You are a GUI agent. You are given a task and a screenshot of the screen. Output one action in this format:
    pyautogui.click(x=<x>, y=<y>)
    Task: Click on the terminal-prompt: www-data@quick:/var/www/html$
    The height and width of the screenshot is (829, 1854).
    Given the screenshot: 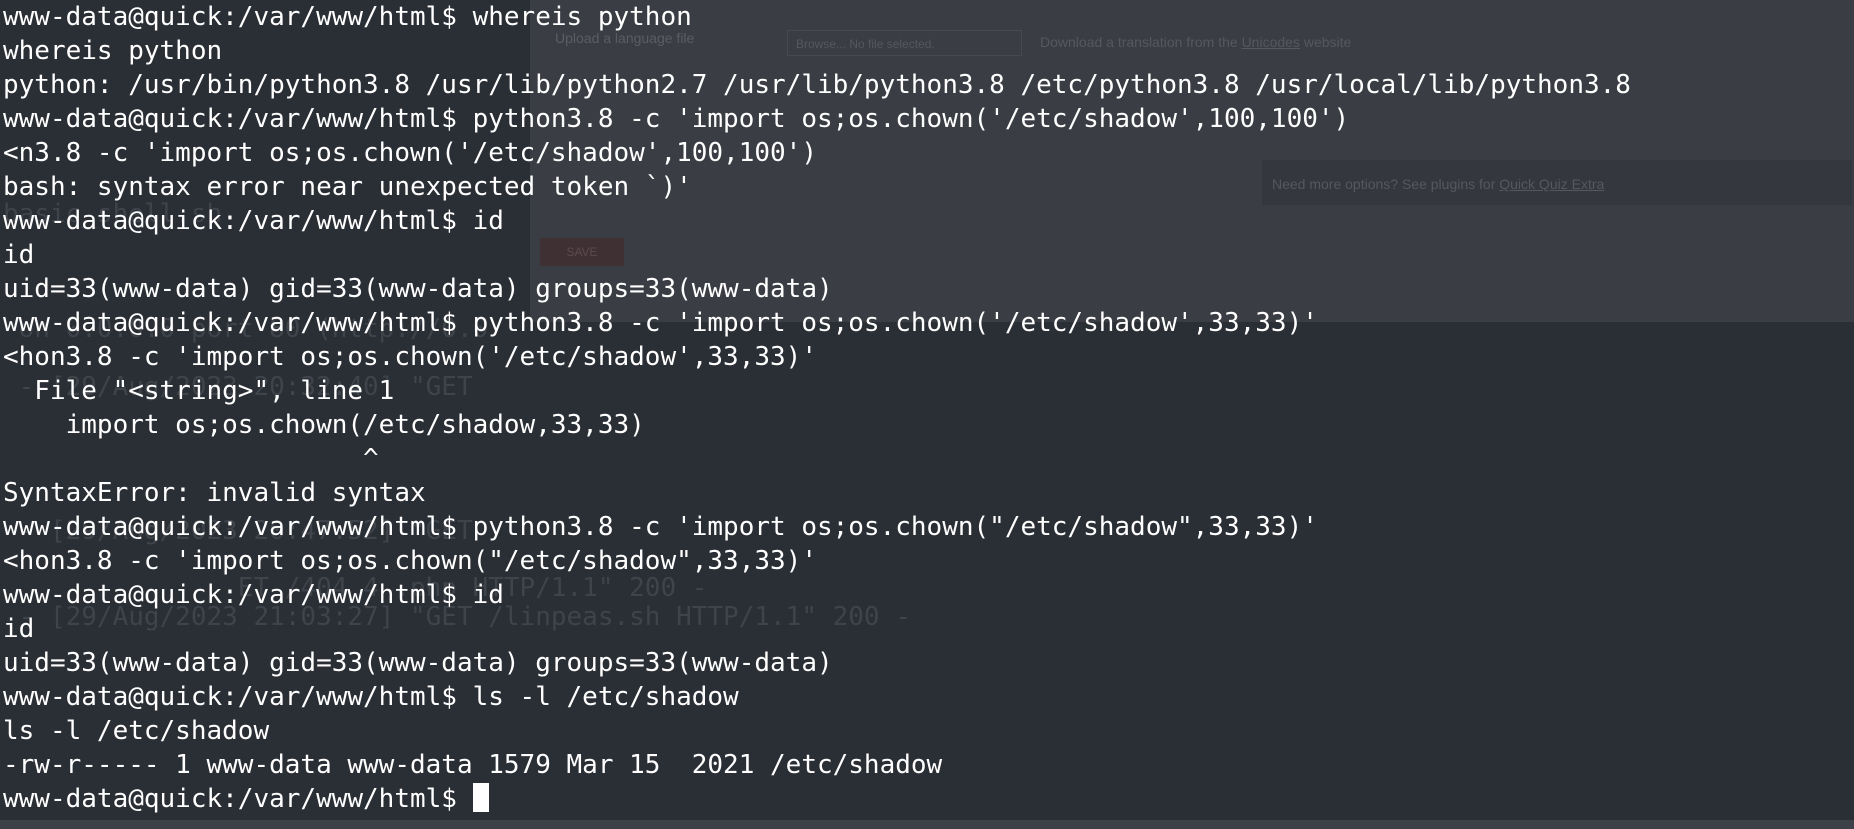 What is the action you would take?
    pyautogui.click(x=238, y=799)
    